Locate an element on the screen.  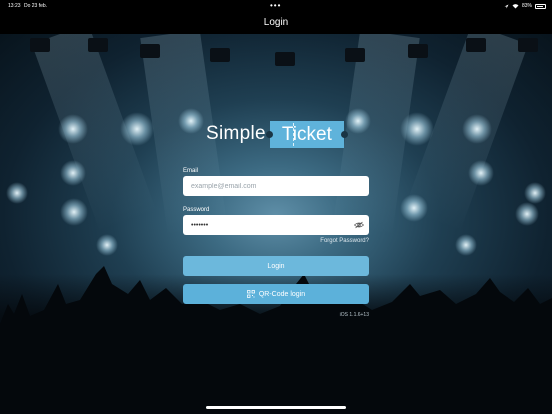
logo-ticket-badge: Ticket is located at coordinates (306, 134).